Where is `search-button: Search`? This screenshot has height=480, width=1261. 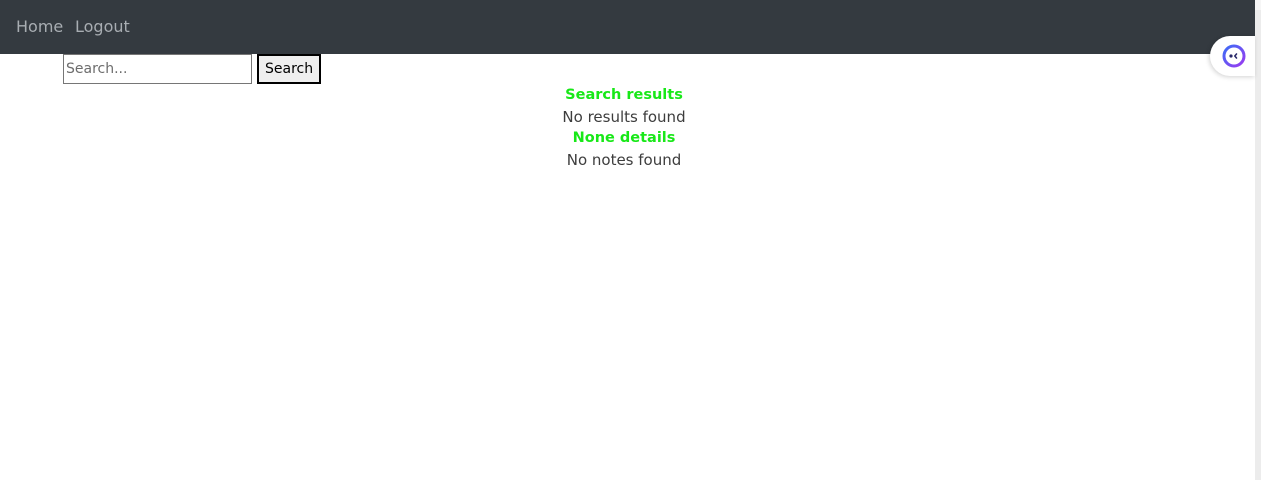
search-button: Search is located at coordinates (289, 69).